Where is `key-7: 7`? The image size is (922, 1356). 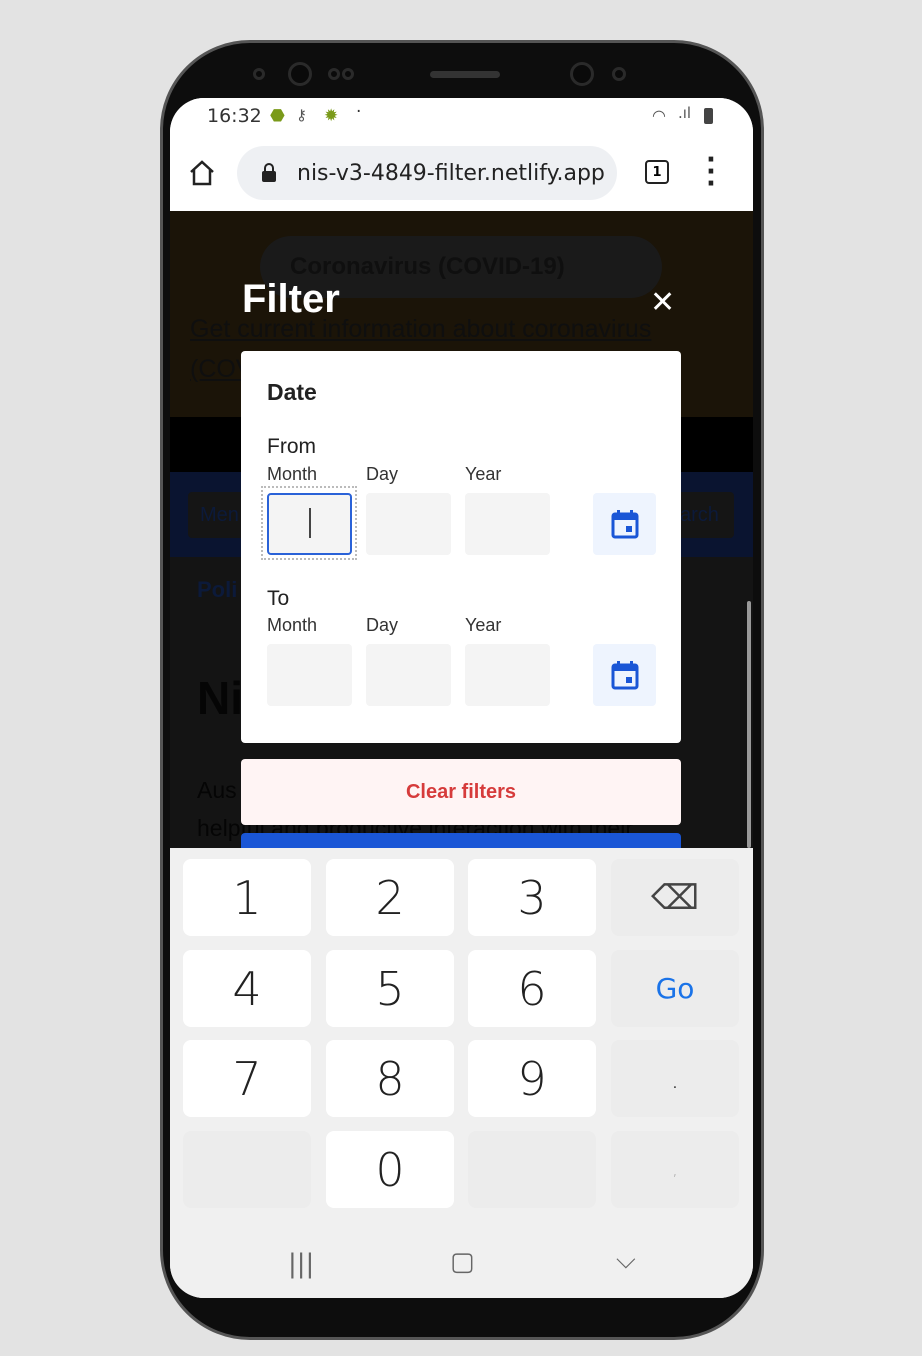
key-7: 7 is located at coordinates (247, 1078).